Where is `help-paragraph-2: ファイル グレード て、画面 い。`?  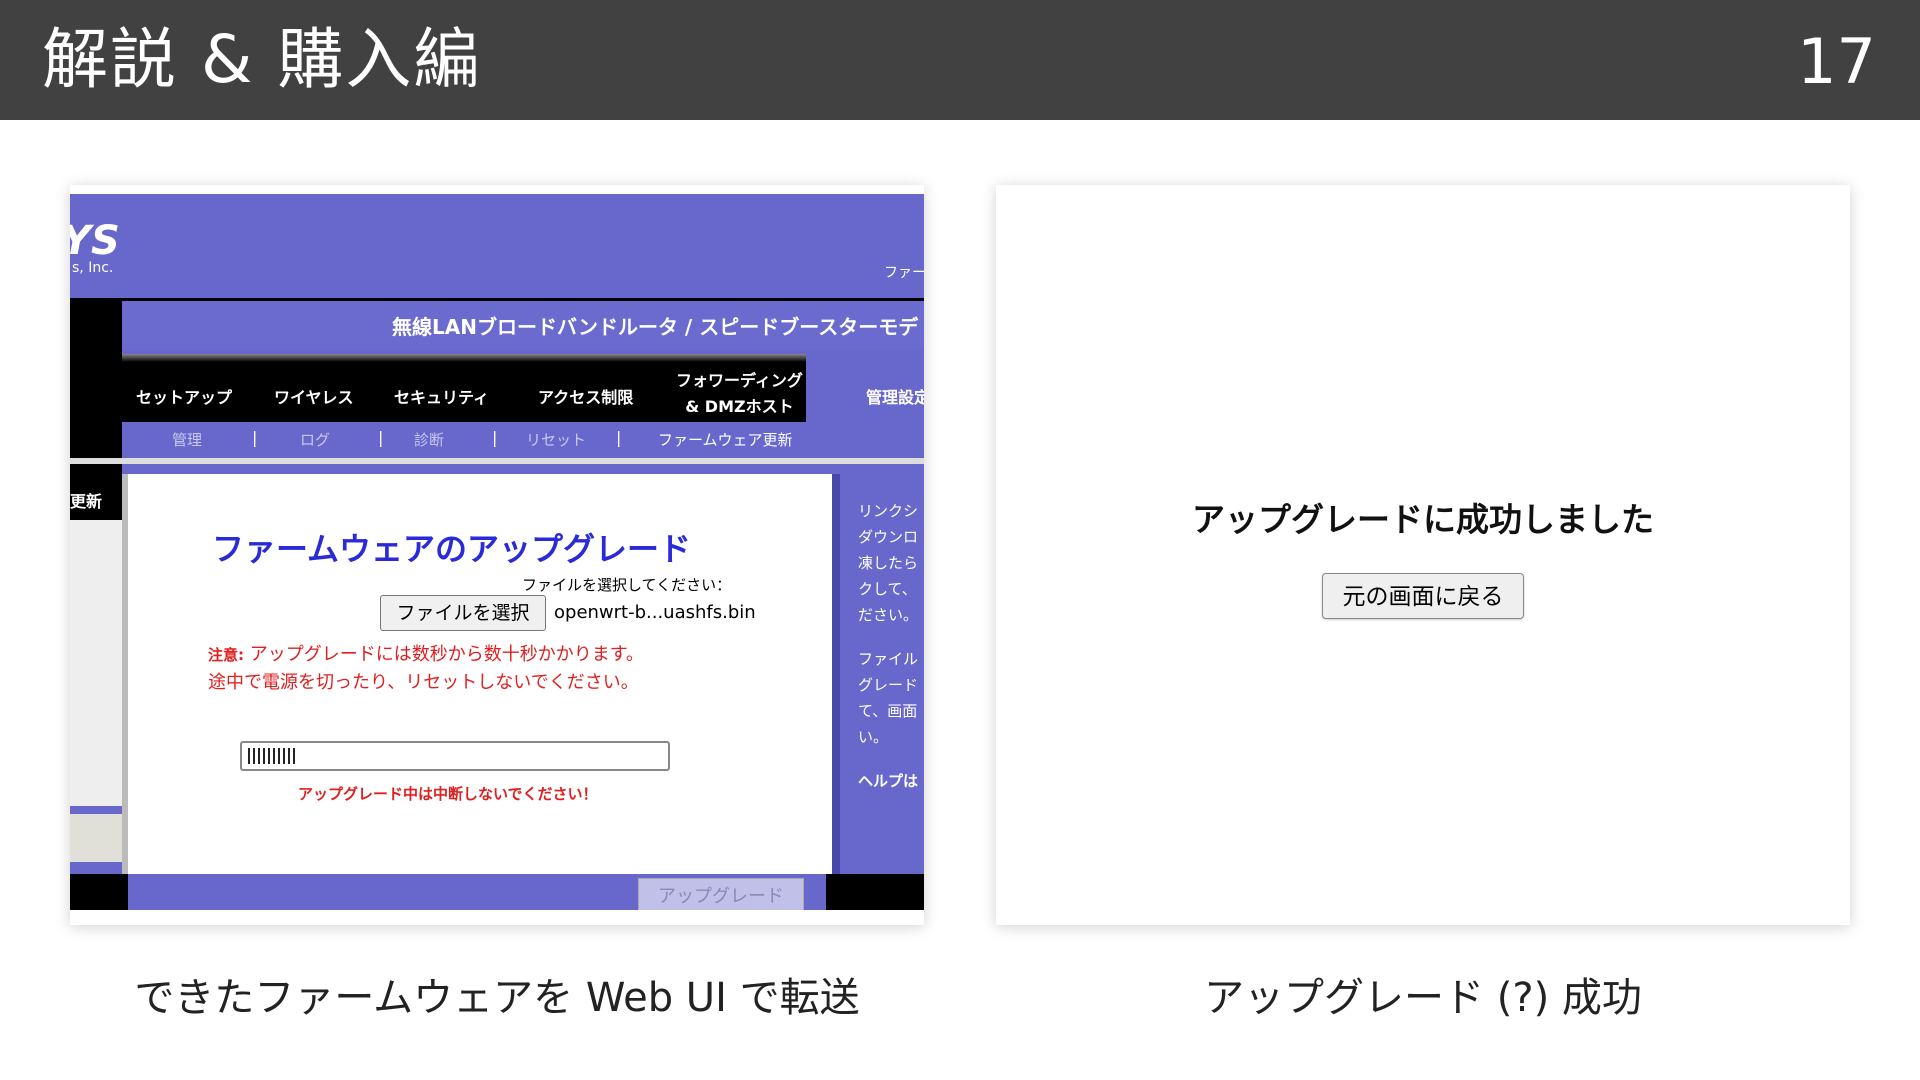
help-paragraph-2: ファイル グレード て、画面 い。 is located at coordinates (891, 698).